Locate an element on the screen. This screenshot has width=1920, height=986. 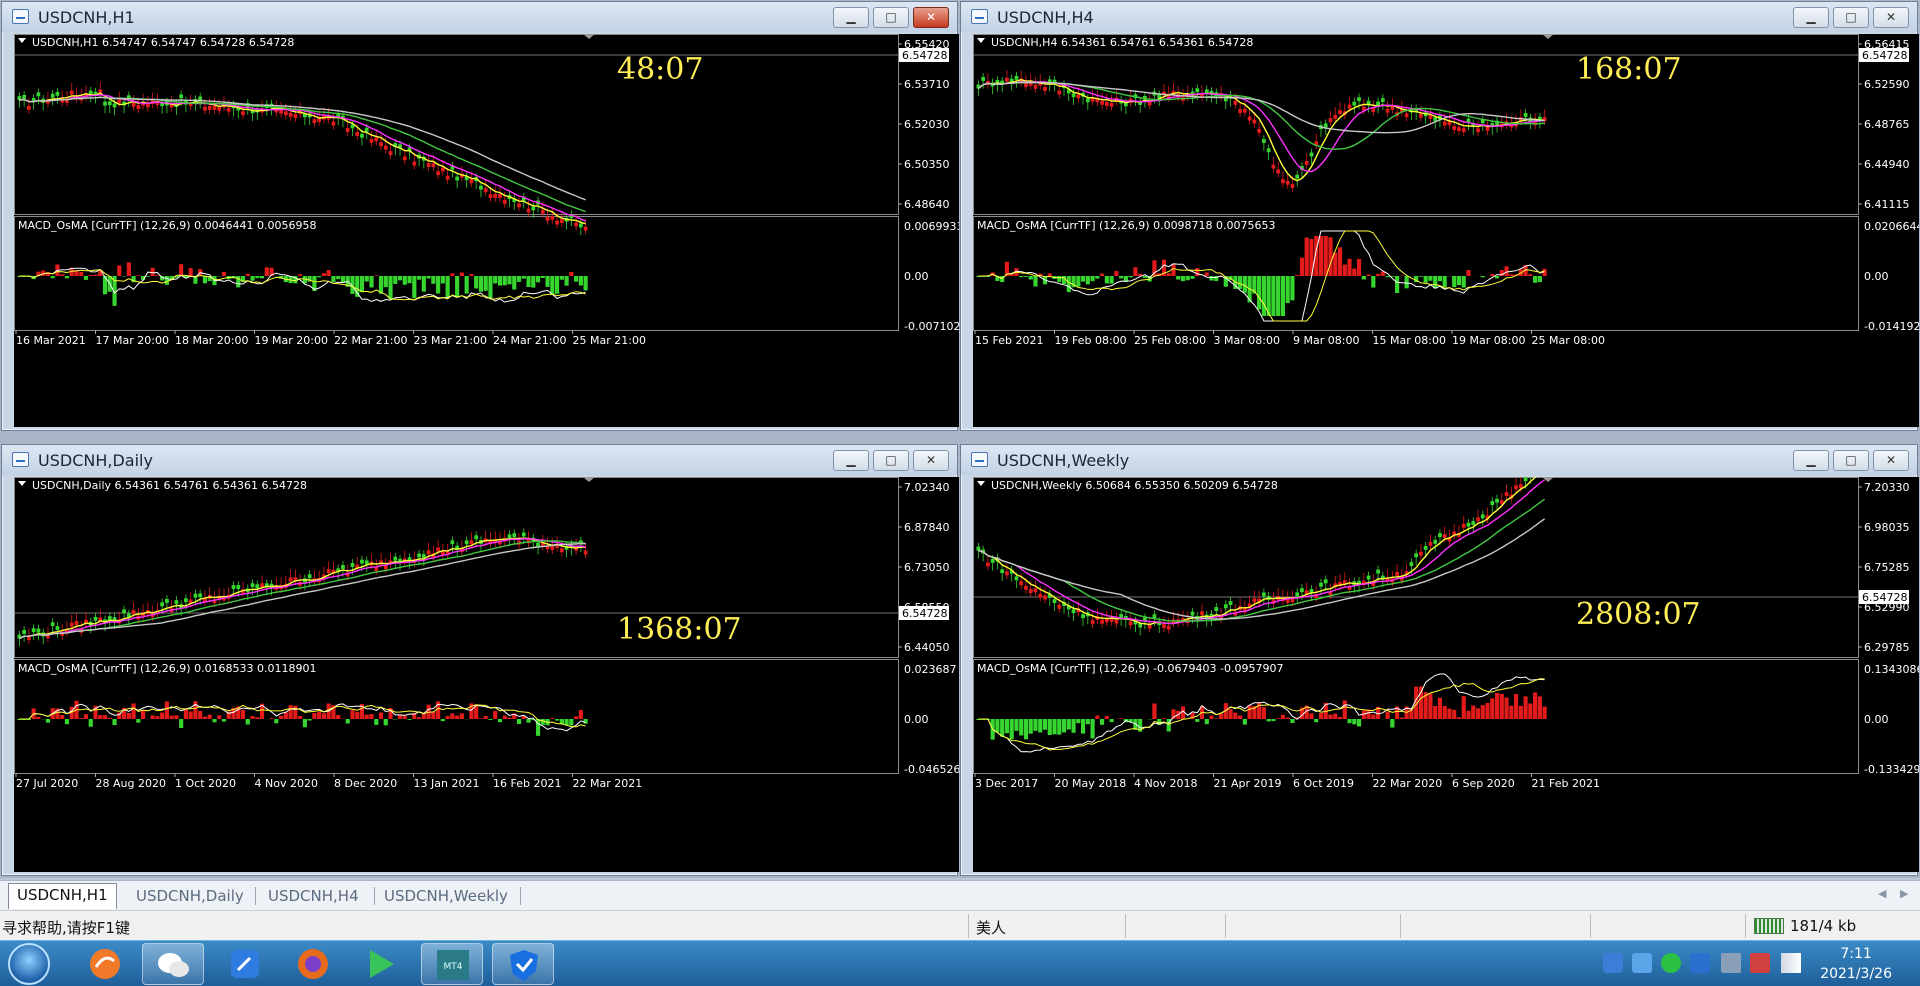
price-axis-label: 6.75285 is located at coordinates (1887, 567).